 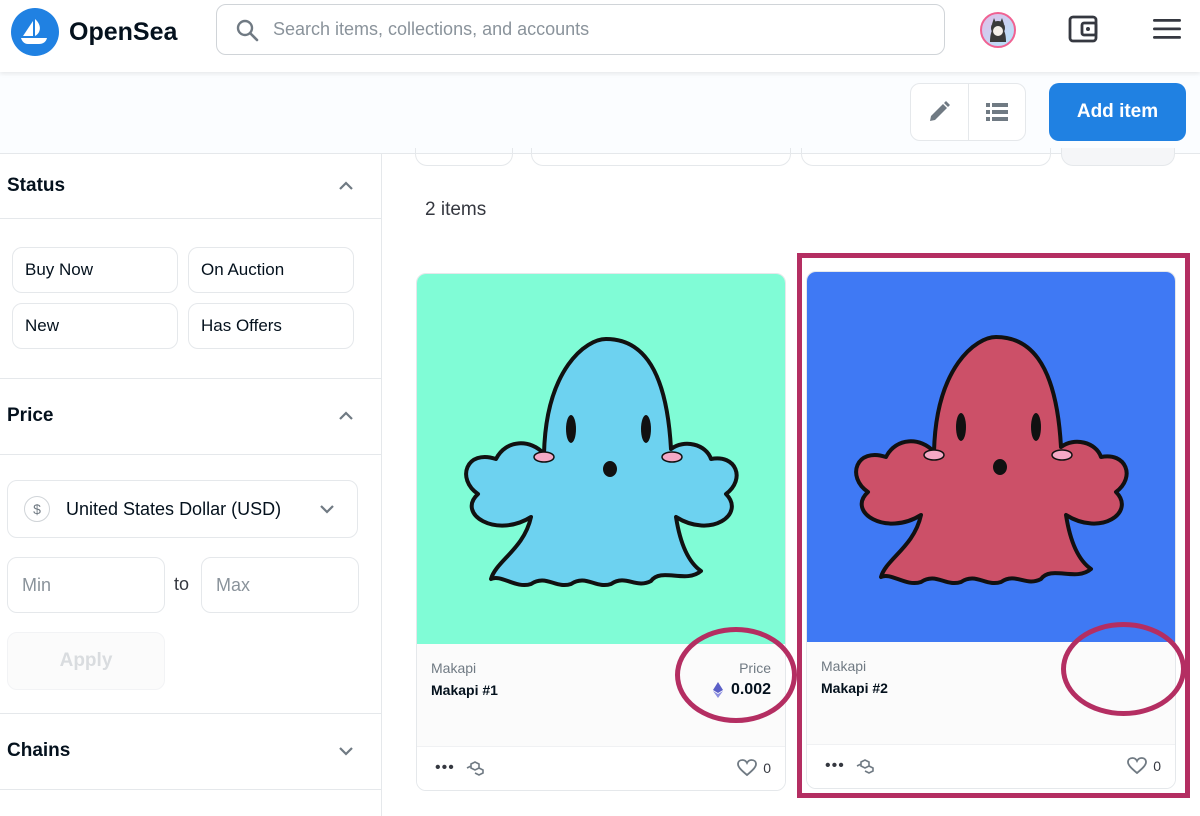 What do you see at coordinates (191, 751) in the screenshot?
I see `chains-section-header: Chains` at bounding box center [191, 751].